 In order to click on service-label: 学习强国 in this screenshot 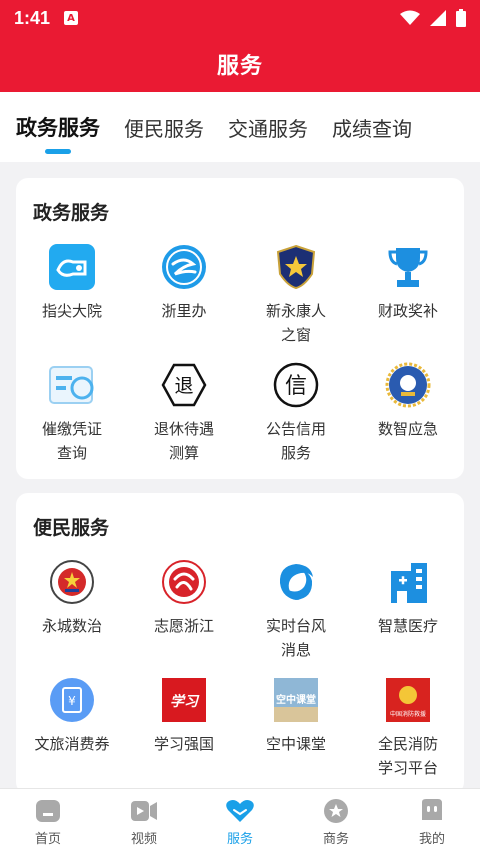, I will do `click(183, 744)`.